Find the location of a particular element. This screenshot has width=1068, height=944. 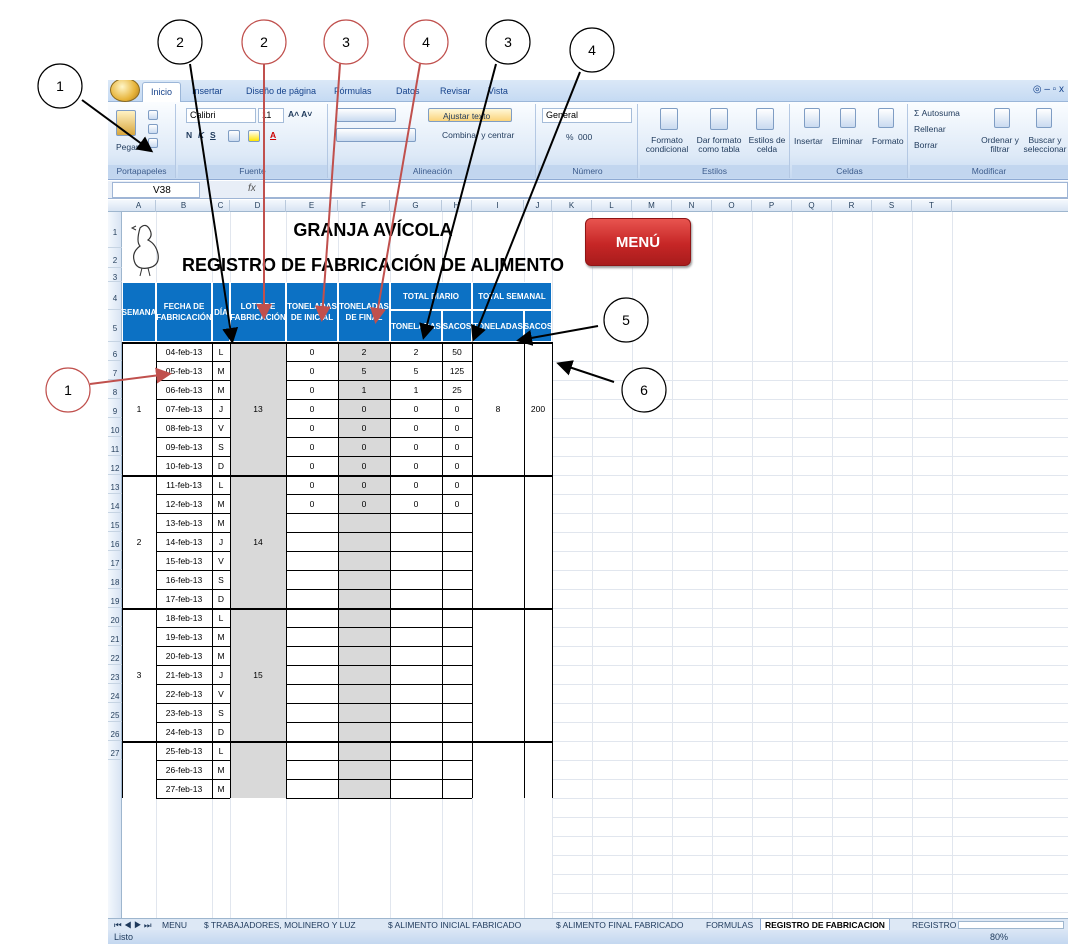

lote-cell: 14 is located at coordinates (258, 541).